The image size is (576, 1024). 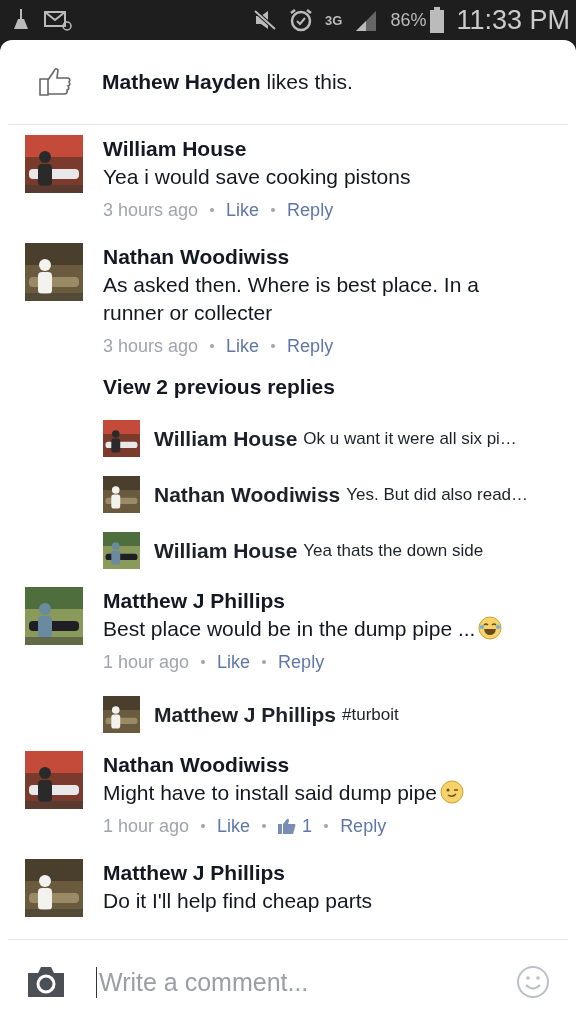 I want to click on comment-text: Yea i would save cooking pistons, so click(x=257, y=176).